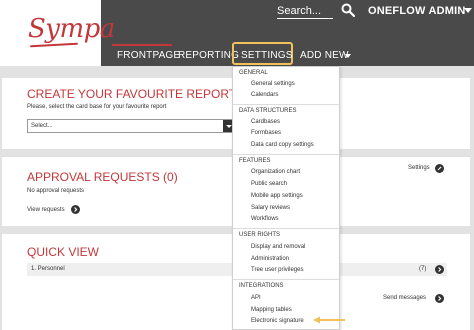  Describe the element at coordinates (271, 310) in the screenshot. I see `menu-item-mapping-tables: Mapping tables` at that location.